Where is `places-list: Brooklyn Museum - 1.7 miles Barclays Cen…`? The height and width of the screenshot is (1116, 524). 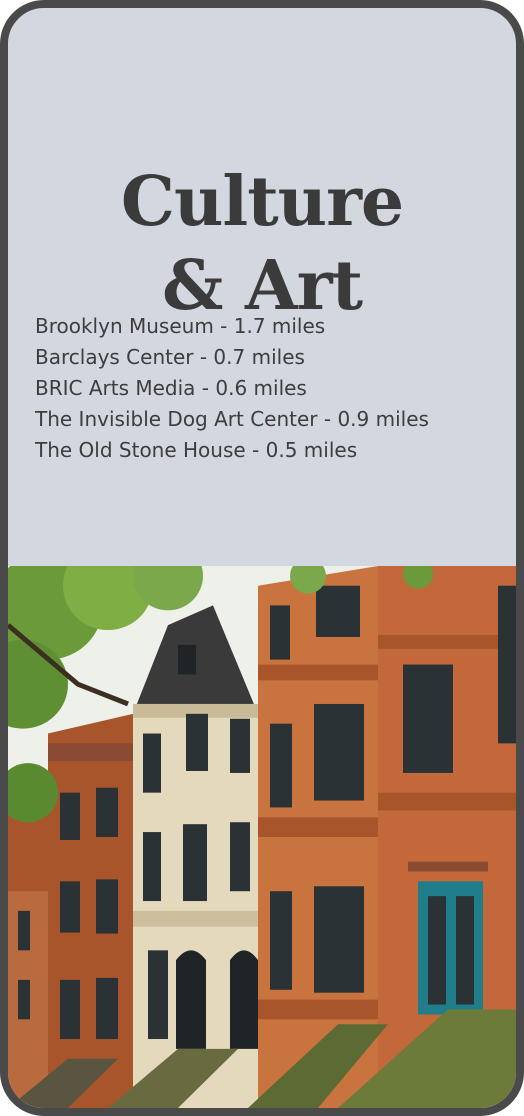 places-list: Brooklyn Museum - 1.7 miles Barclays Cen… is located at coordinates (232, 388).